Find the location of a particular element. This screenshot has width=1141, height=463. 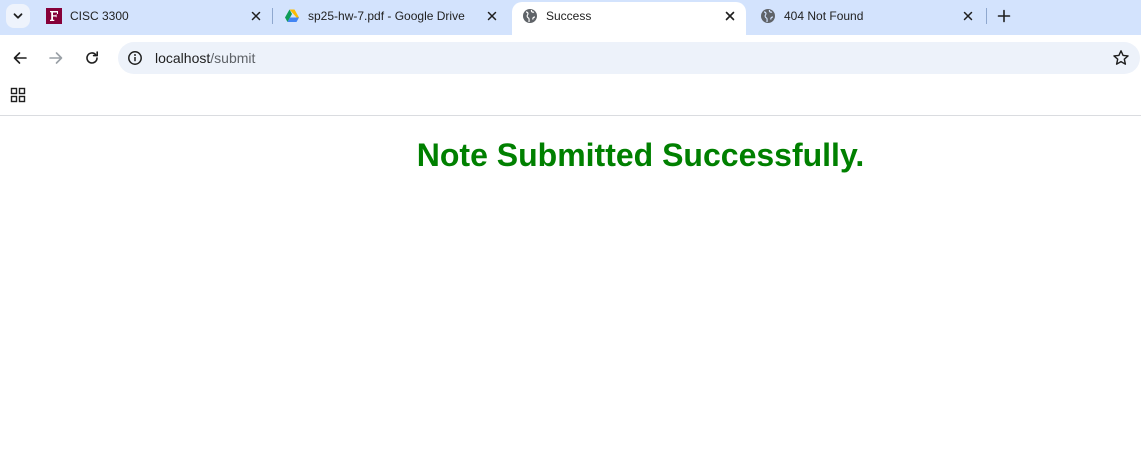

star-icon is located at coordinates (1121, 58).